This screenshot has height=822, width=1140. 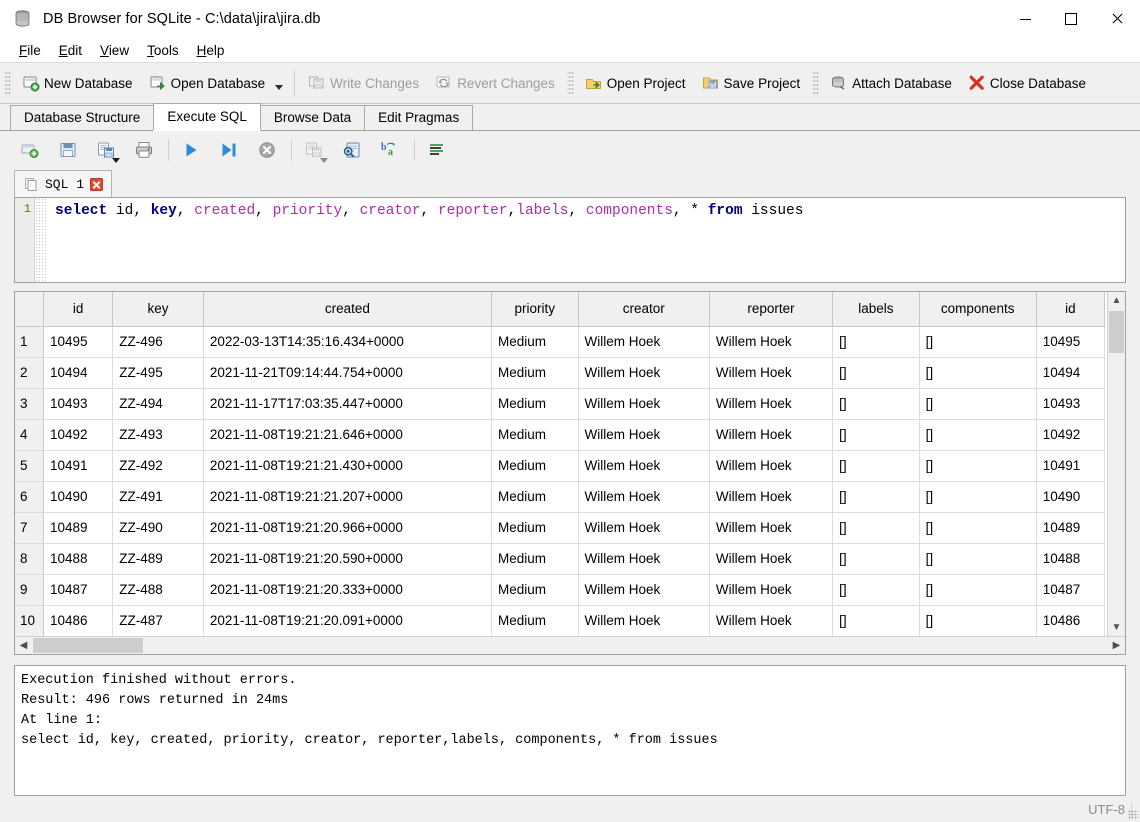 I want to click on format-sql-button, so click(x=437, y=150).